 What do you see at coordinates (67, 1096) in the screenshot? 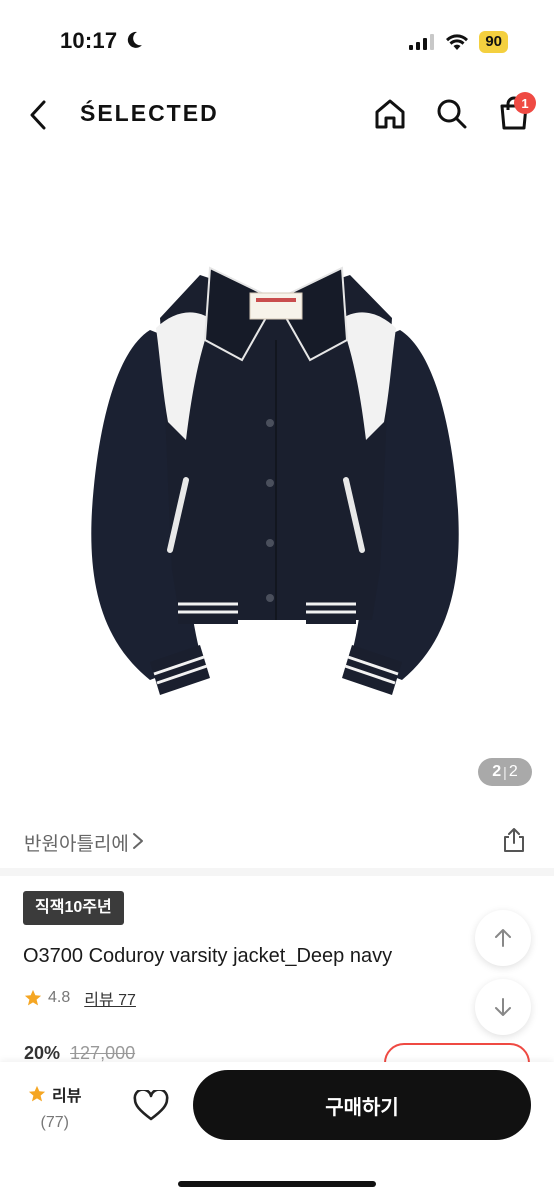
I see `bottom-review-label: 리뷰` at bounding box center [67, 1096].